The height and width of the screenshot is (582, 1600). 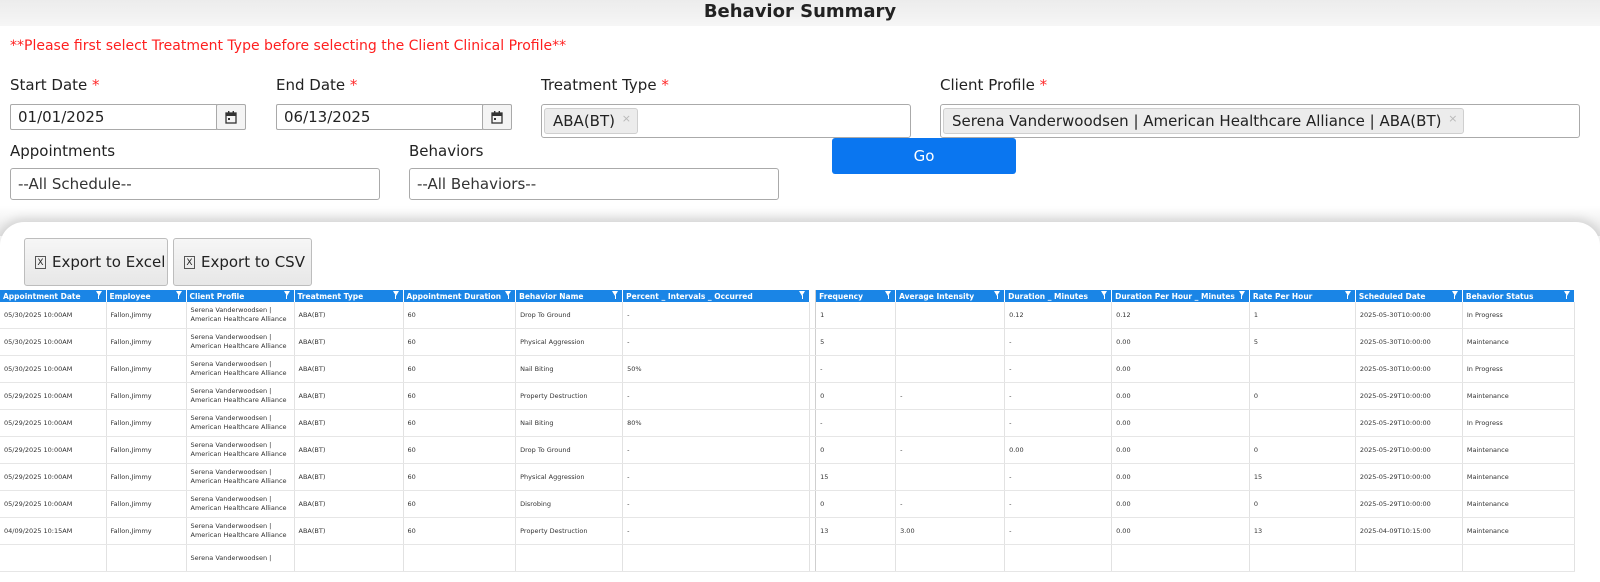 I want to click on end-date-input: 06/13/2025, so click(x=380, y=117).